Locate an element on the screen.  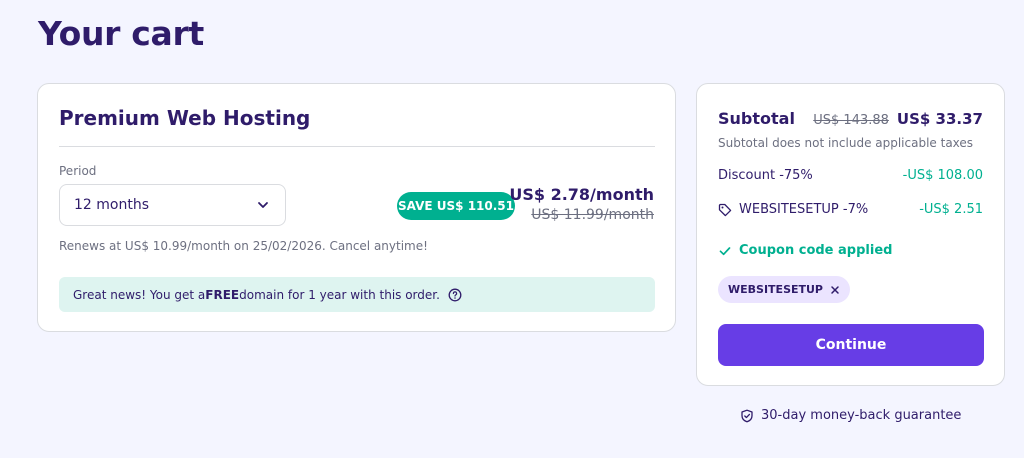
coupon-applied-text: Coupon code applied is located at coordinates (816, 250).